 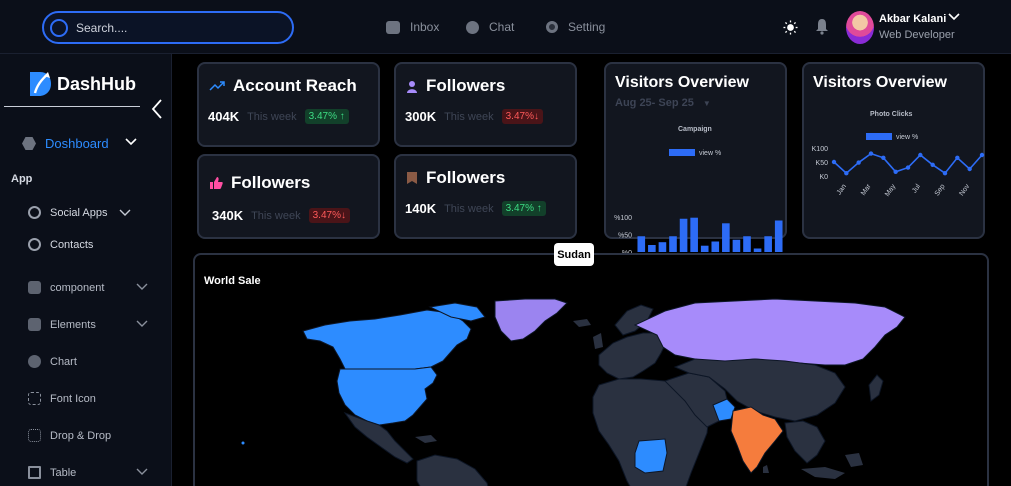 I want to click on sidebar-item-table: Table, so click(x=52, y=472).